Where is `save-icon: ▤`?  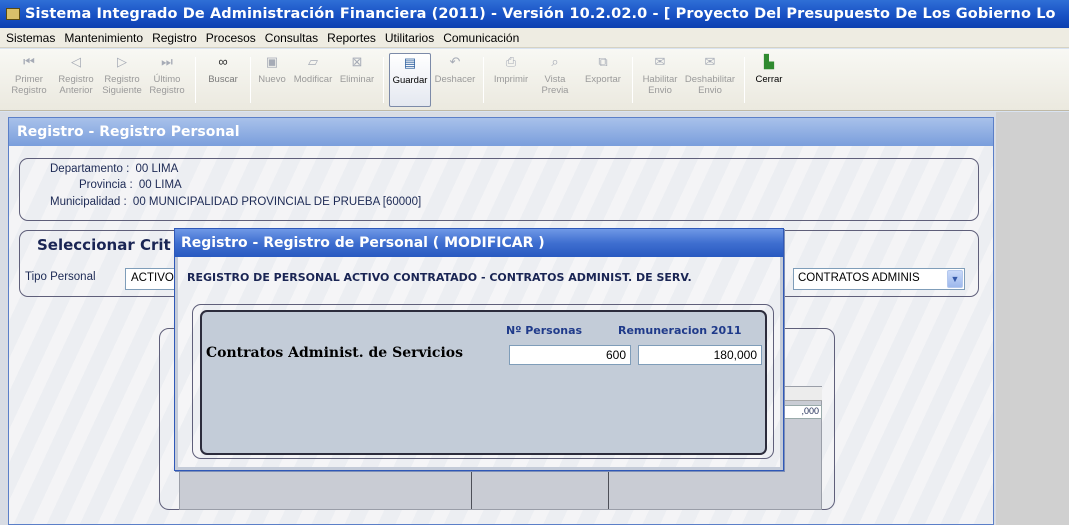
save-icon: ▤ is located at coordinates (410, 62).